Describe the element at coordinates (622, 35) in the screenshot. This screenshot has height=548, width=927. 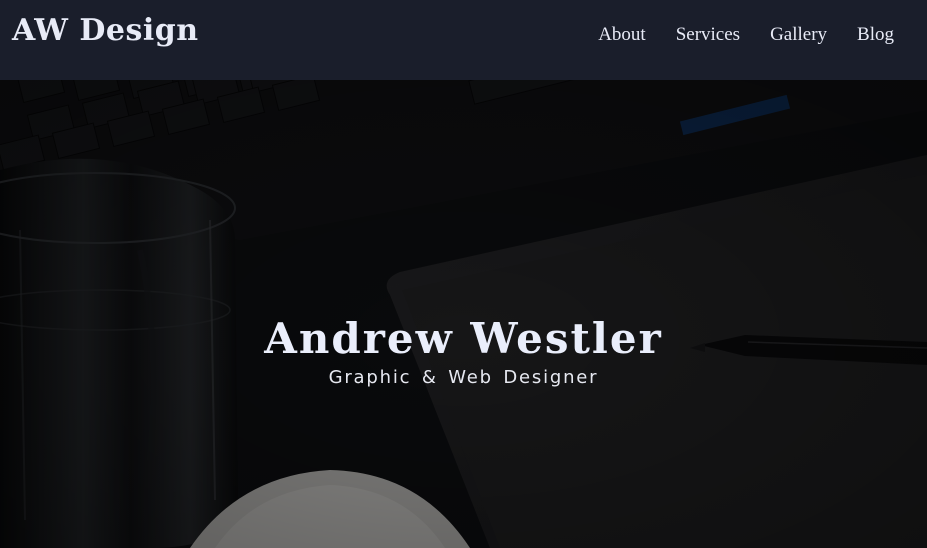
I see `nav-link-about: About` at that location.